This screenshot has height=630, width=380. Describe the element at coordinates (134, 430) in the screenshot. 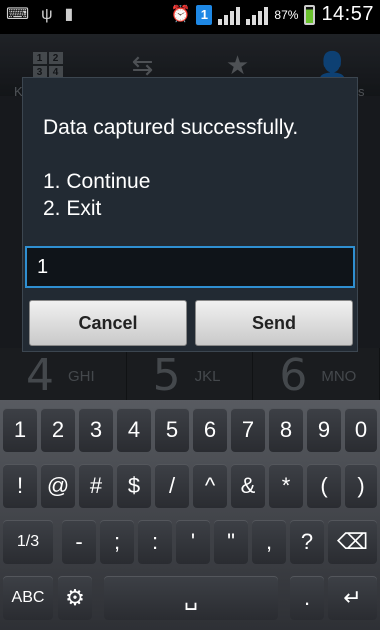

I see `key: 4` at that location.